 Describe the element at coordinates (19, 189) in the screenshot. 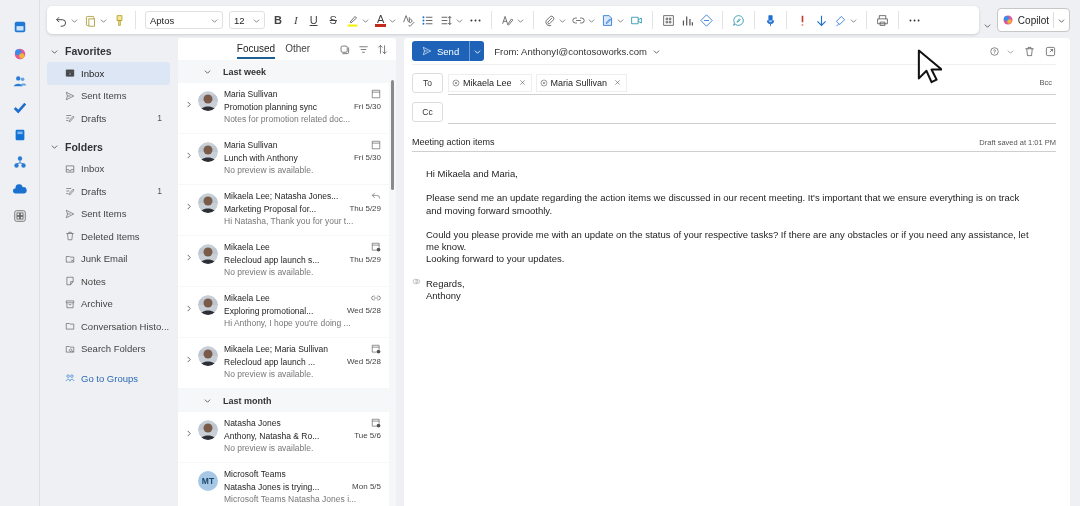

I see `cloud-icon` at that location.